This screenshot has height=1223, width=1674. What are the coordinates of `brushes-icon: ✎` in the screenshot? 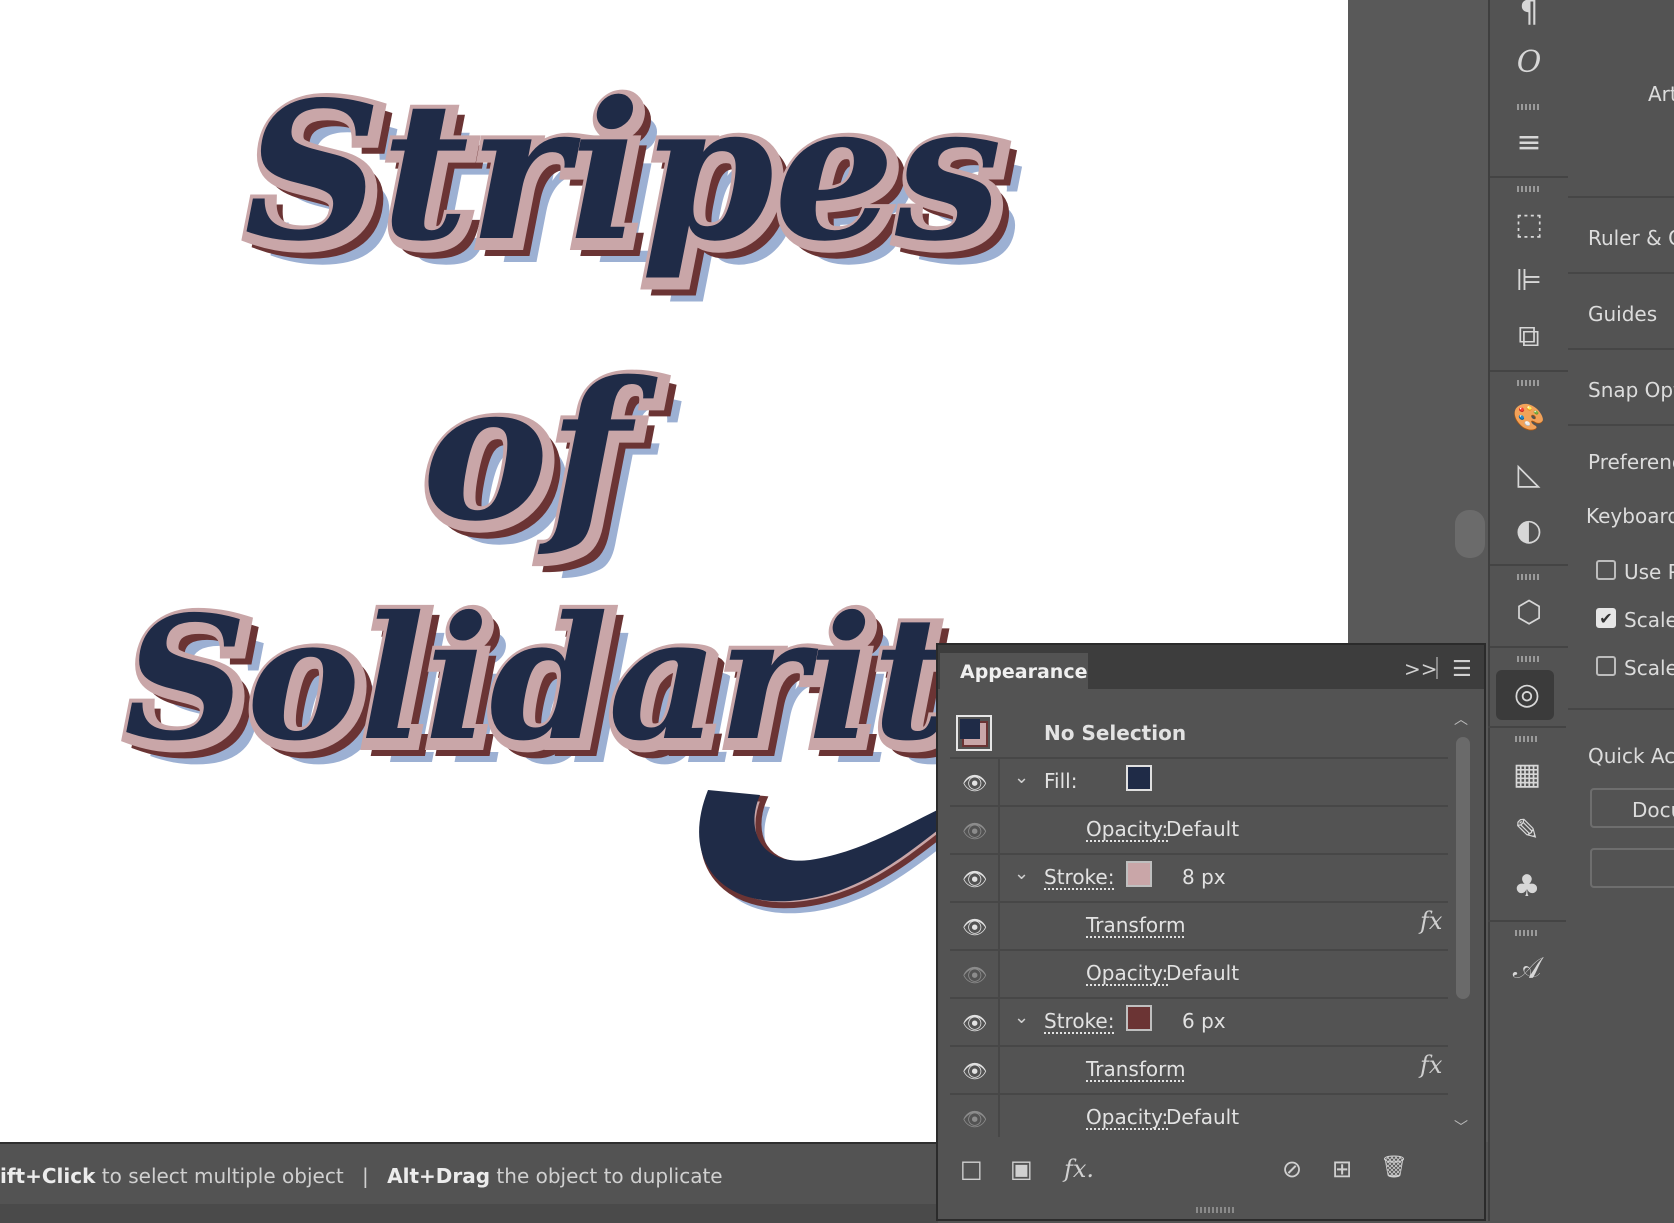 It's located at (1527, 830).